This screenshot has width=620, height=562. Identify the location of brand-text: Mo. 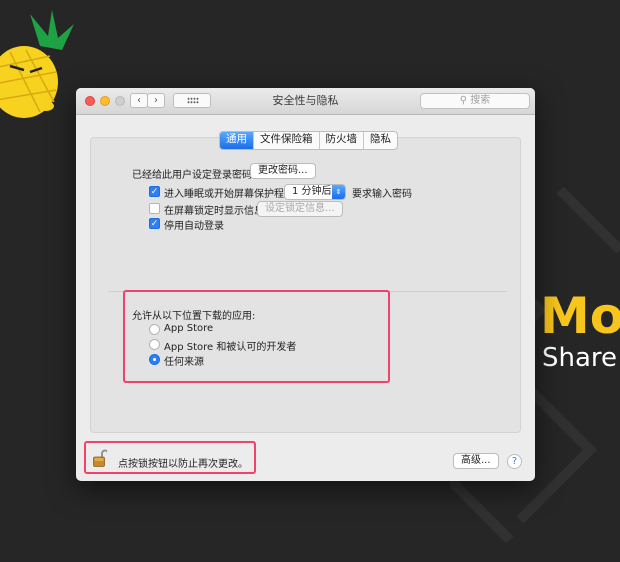
(580, 316).